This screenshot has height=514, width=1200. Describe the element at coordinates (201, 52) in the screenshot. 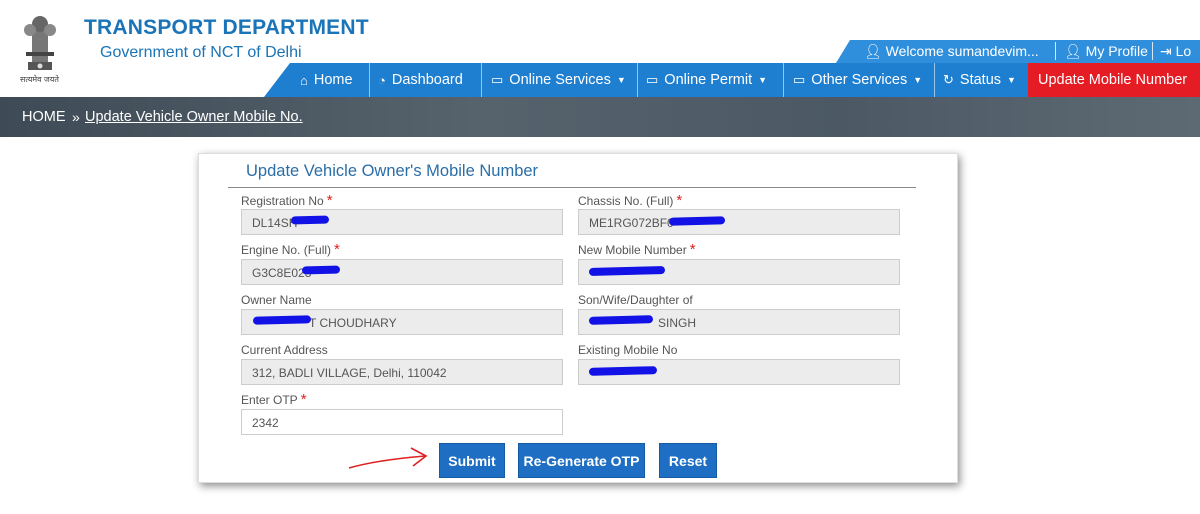

I see `site-subtitle: Government of NCT of Delhi` at that location.